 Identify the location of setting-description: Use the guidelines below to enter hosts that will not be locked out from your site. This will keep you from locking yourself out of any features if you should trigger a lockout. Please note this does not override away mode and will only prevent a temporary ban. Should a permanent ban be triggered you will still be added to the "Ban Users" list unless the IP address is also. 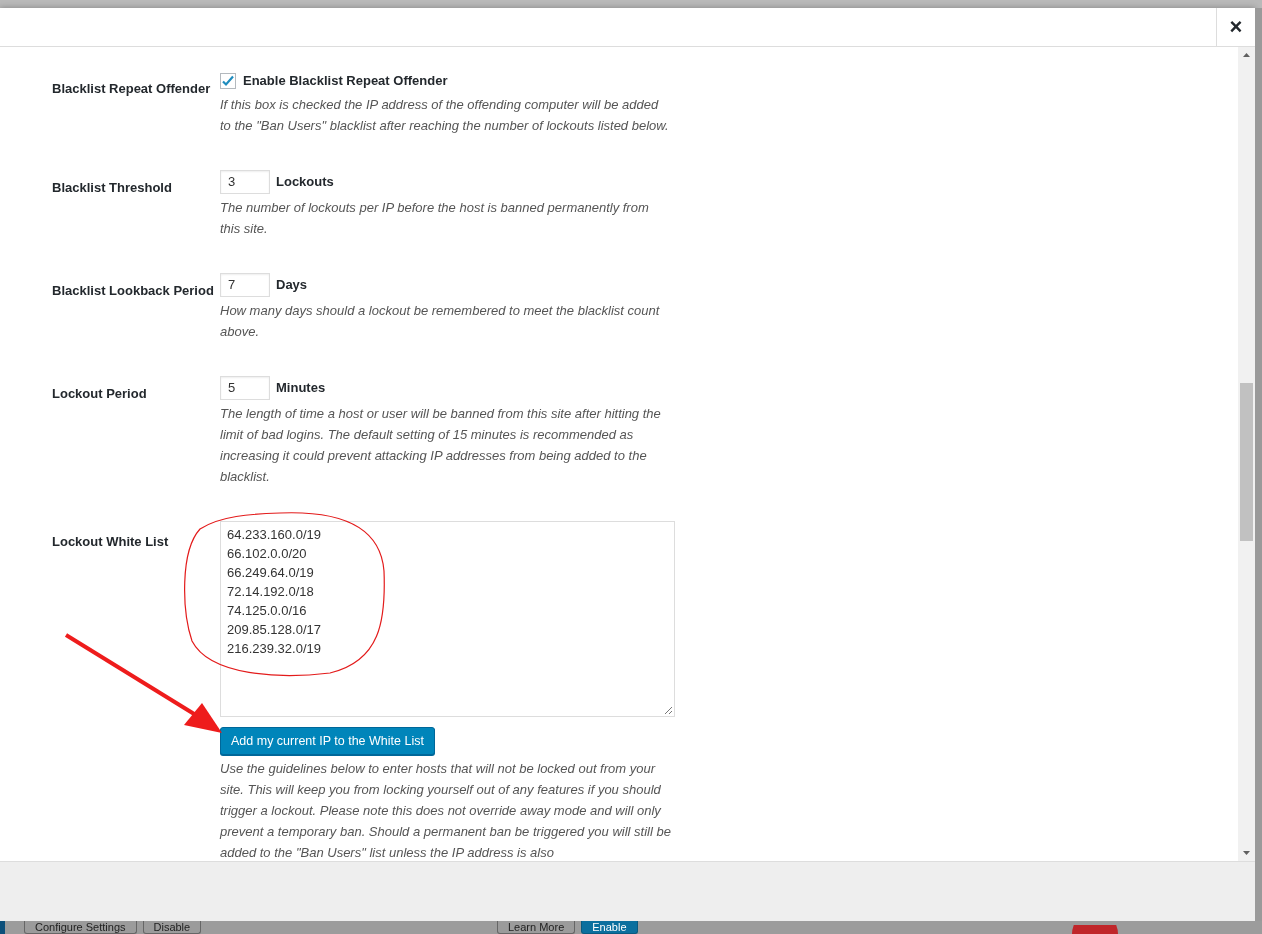
(446, 810).